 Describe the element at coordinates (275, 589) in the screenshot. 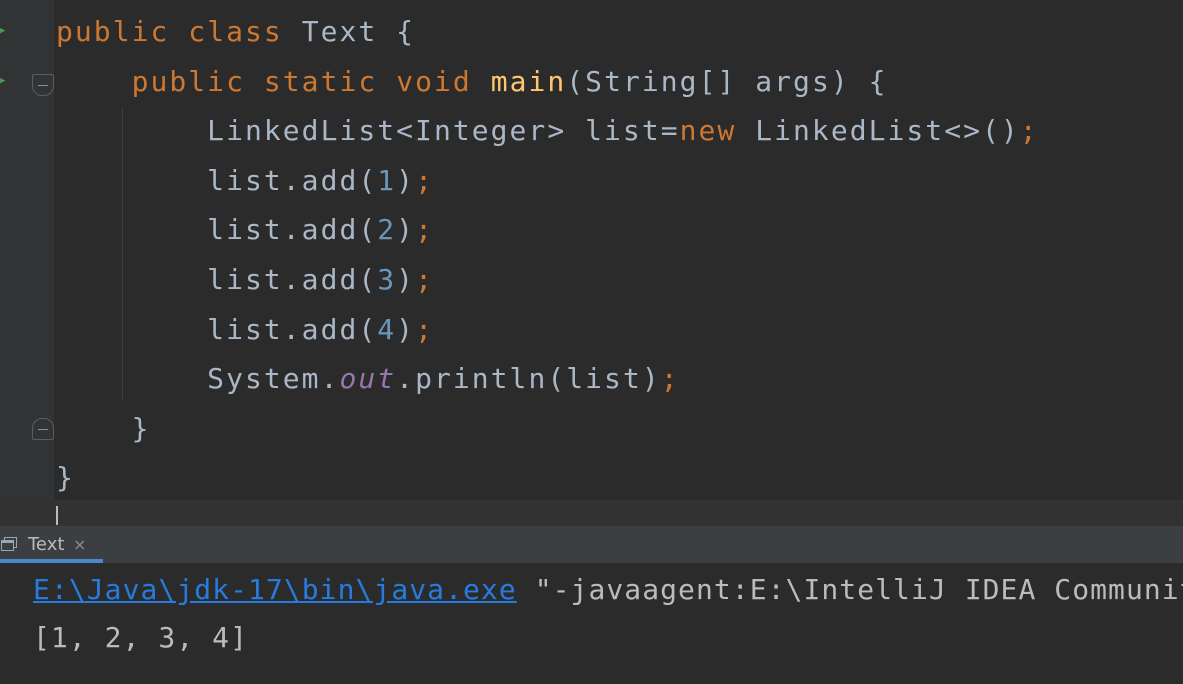

I see `java-exe-link: E:\Java\jdk-17\bin\java.exe` at that location.